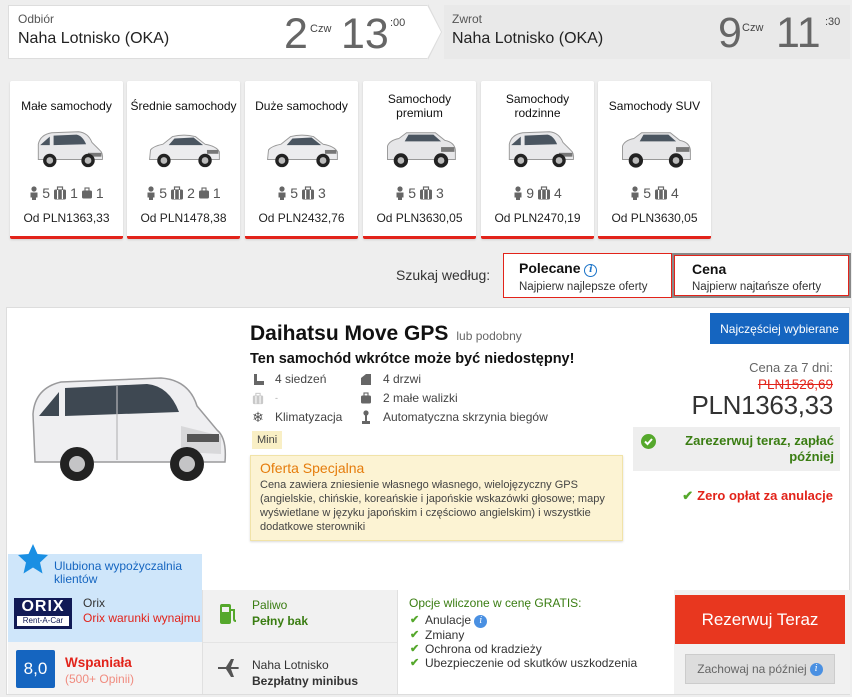 The image size is (852, 697). I want to click on or-similar: lub podobny, so click(489, 336).